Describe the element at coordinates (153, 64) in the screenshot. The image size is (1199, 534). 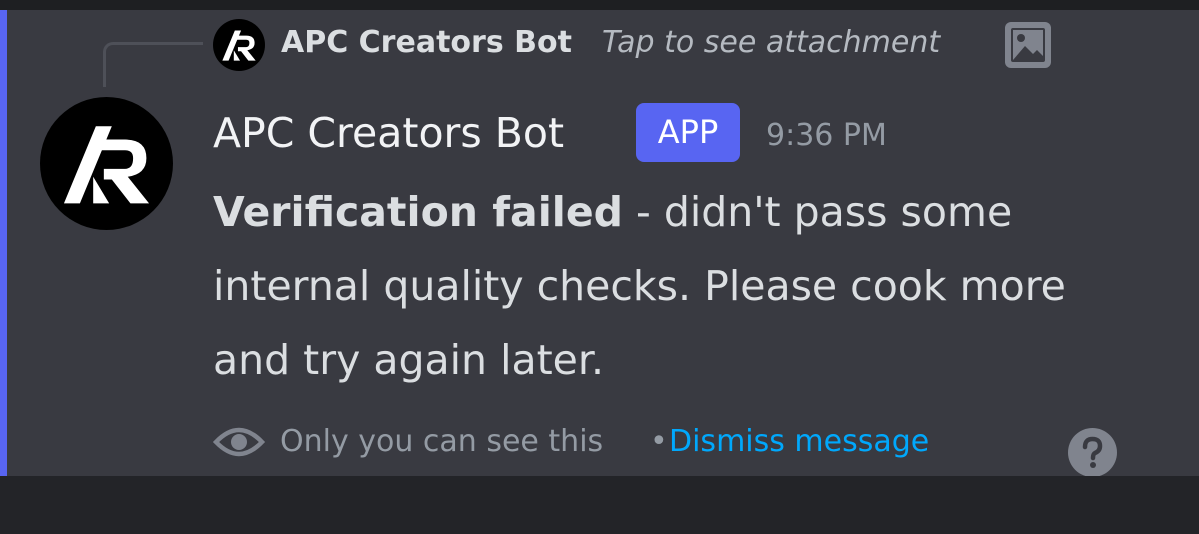
I see `reply-spine` at that location.